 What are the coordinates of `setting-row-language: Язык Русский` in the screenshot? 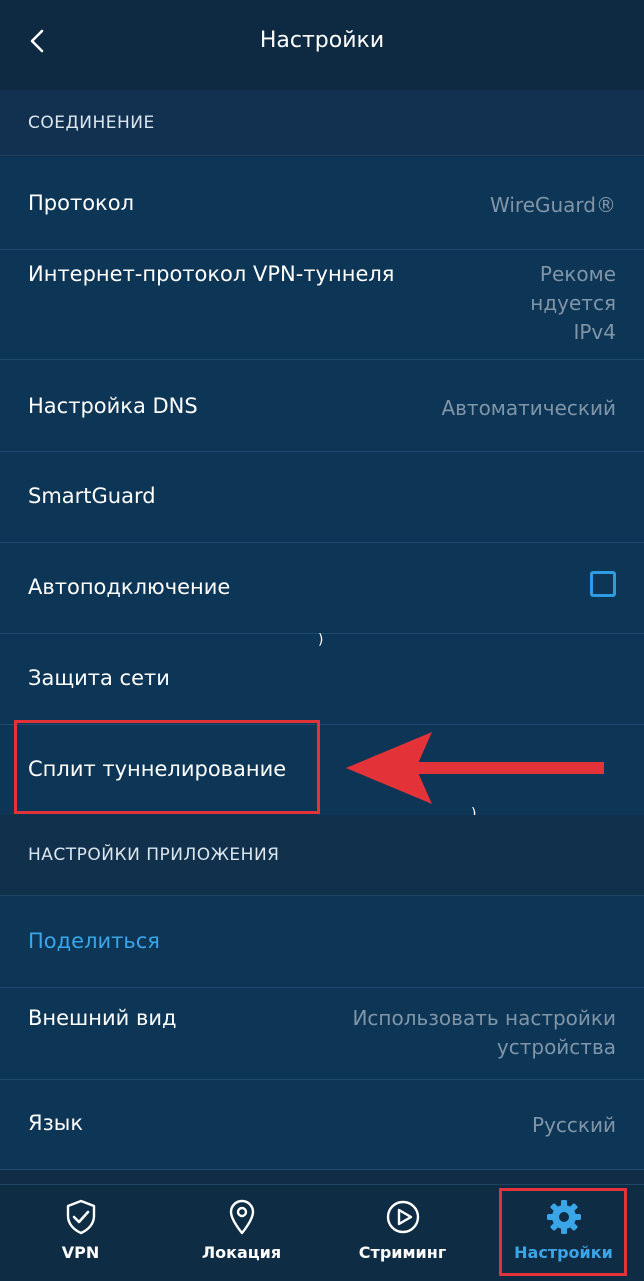 It's located at (322, 1125).